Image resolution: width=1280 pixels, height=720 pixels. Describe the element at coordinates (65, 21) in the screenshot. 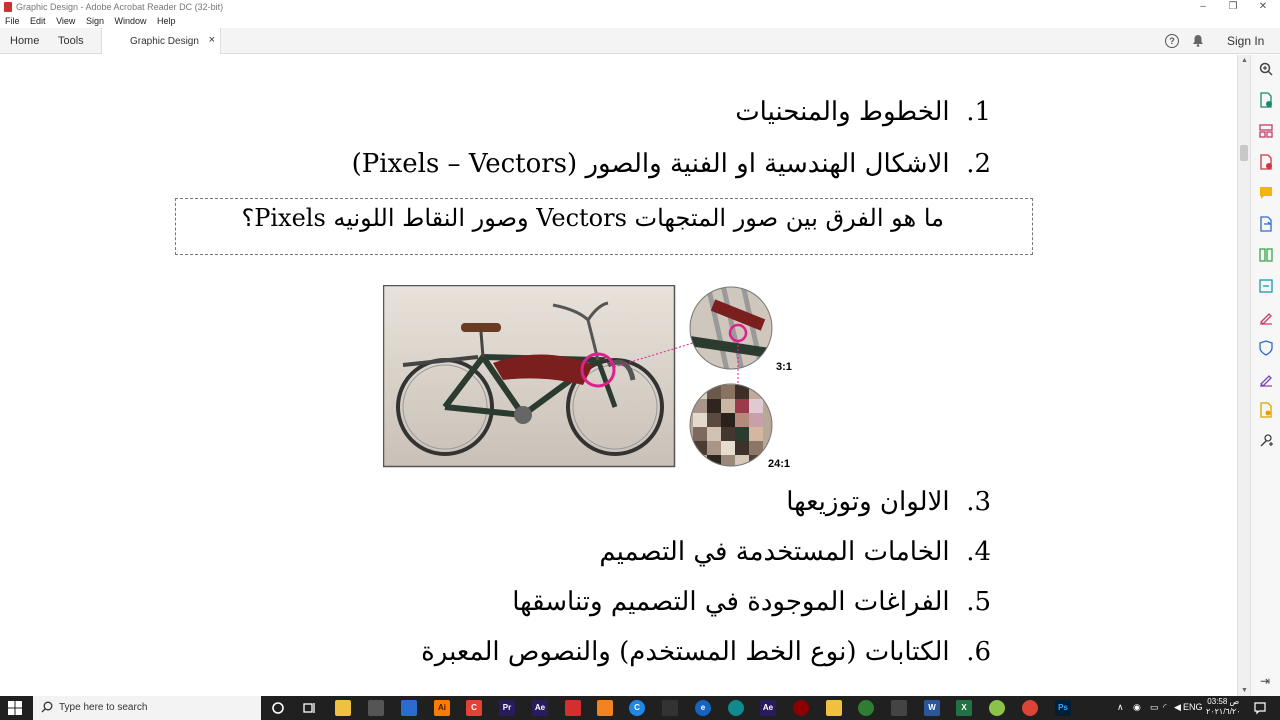

I see `menu-view: View` at that location.